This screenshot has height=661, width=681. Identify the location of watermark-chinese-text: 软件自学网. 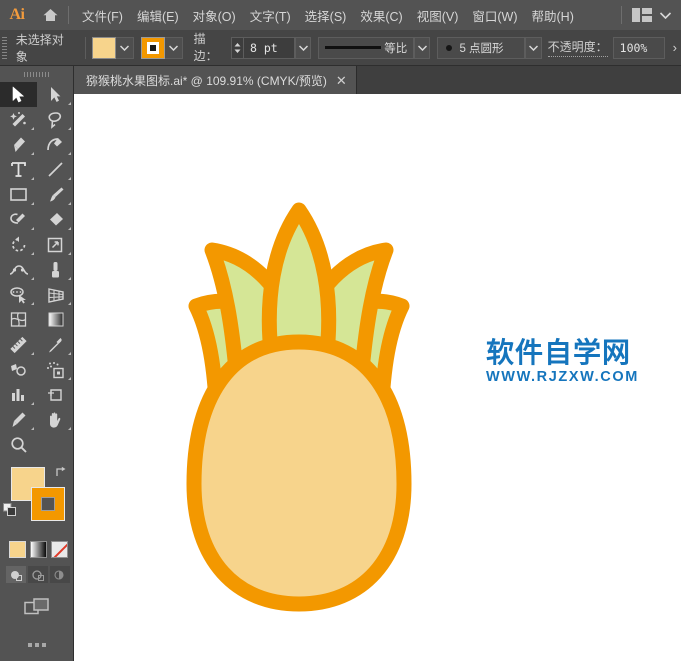
(559, 352).